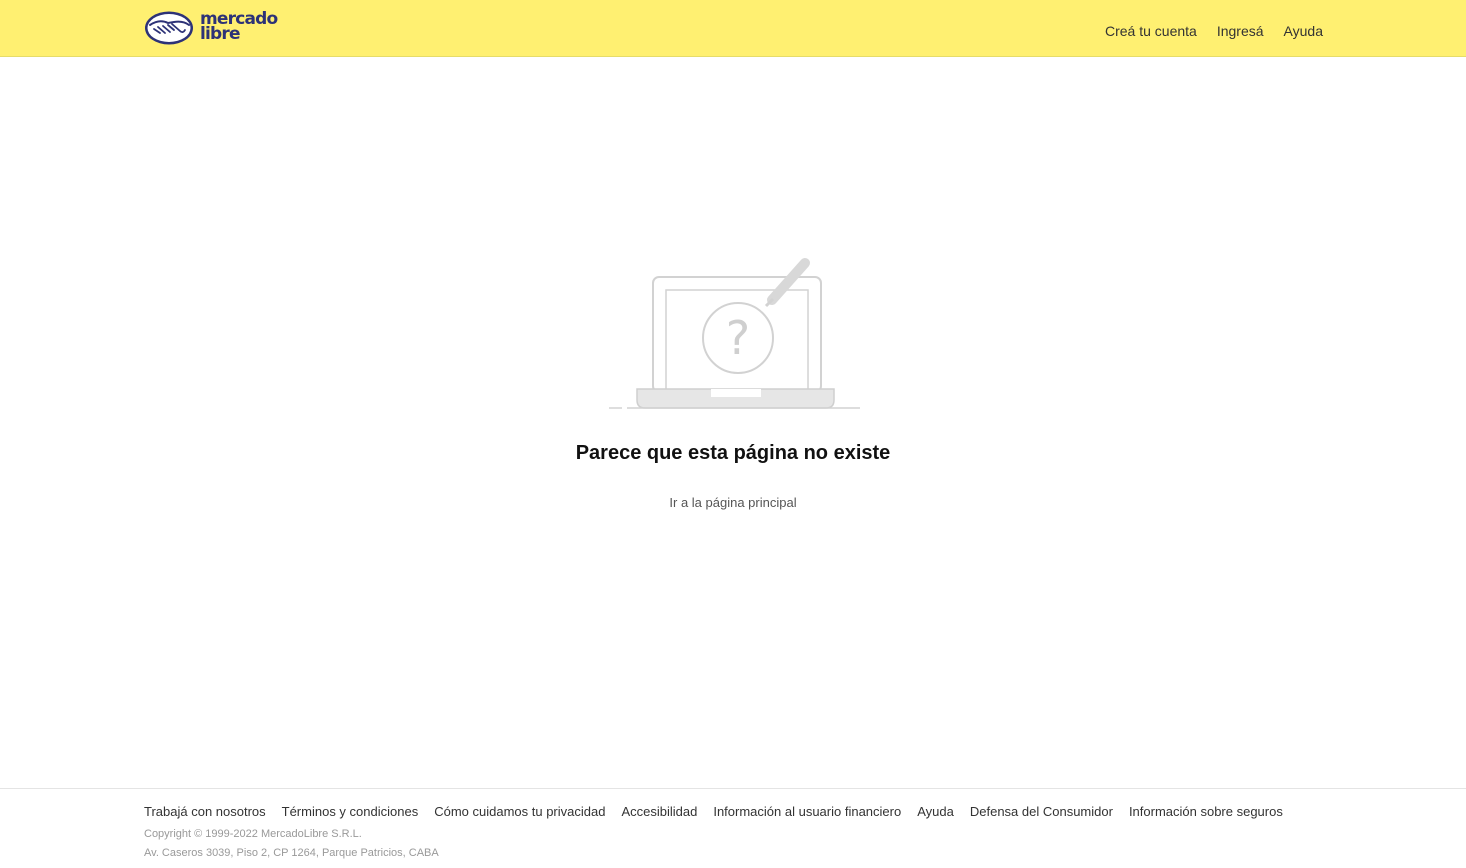  I want to click on error-title: Parece que esta página no existe, so click(733, 453).